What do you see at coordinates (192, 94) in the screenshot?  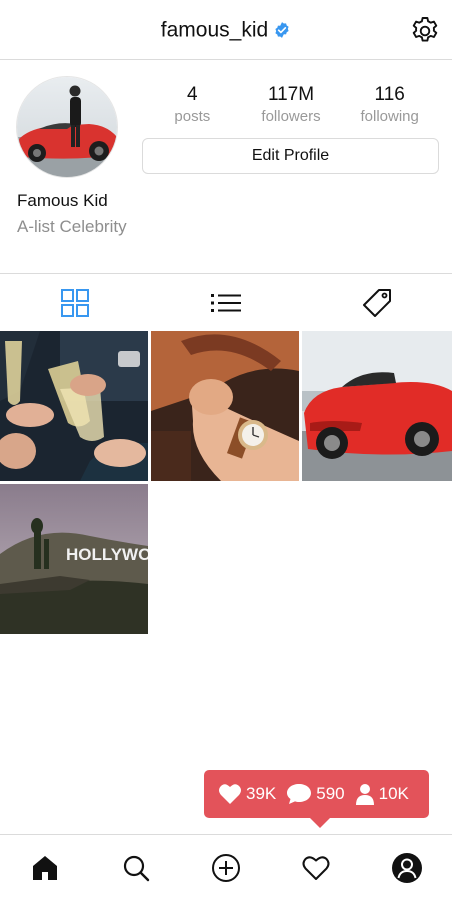 I see `posts-count: 4` at bounding box center [192, 94].